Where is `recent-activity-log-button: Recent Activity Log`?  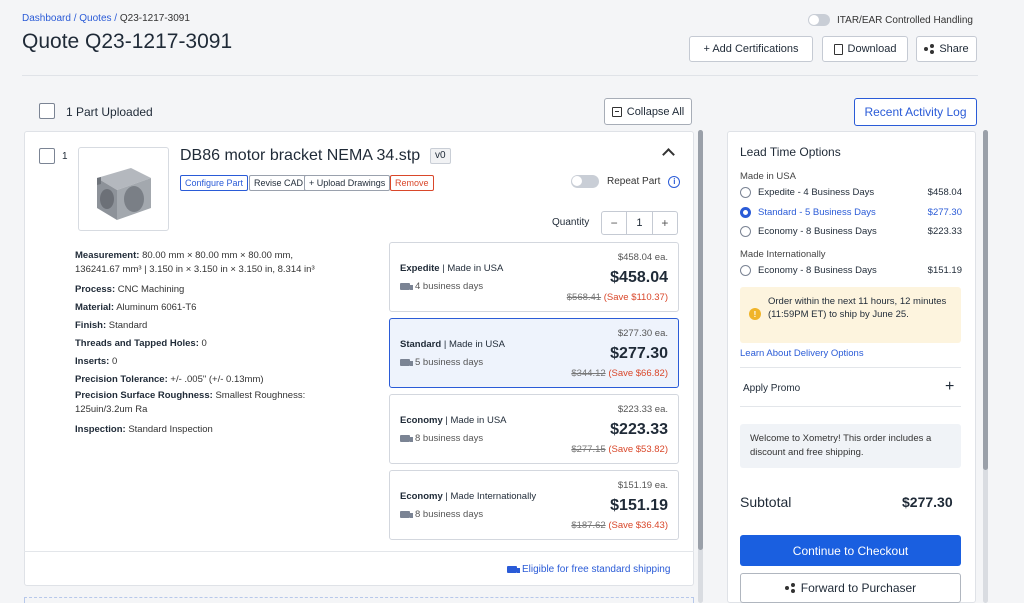
recent-activity-log-button: Recent Activity Log is located at coordinates (915, 112).